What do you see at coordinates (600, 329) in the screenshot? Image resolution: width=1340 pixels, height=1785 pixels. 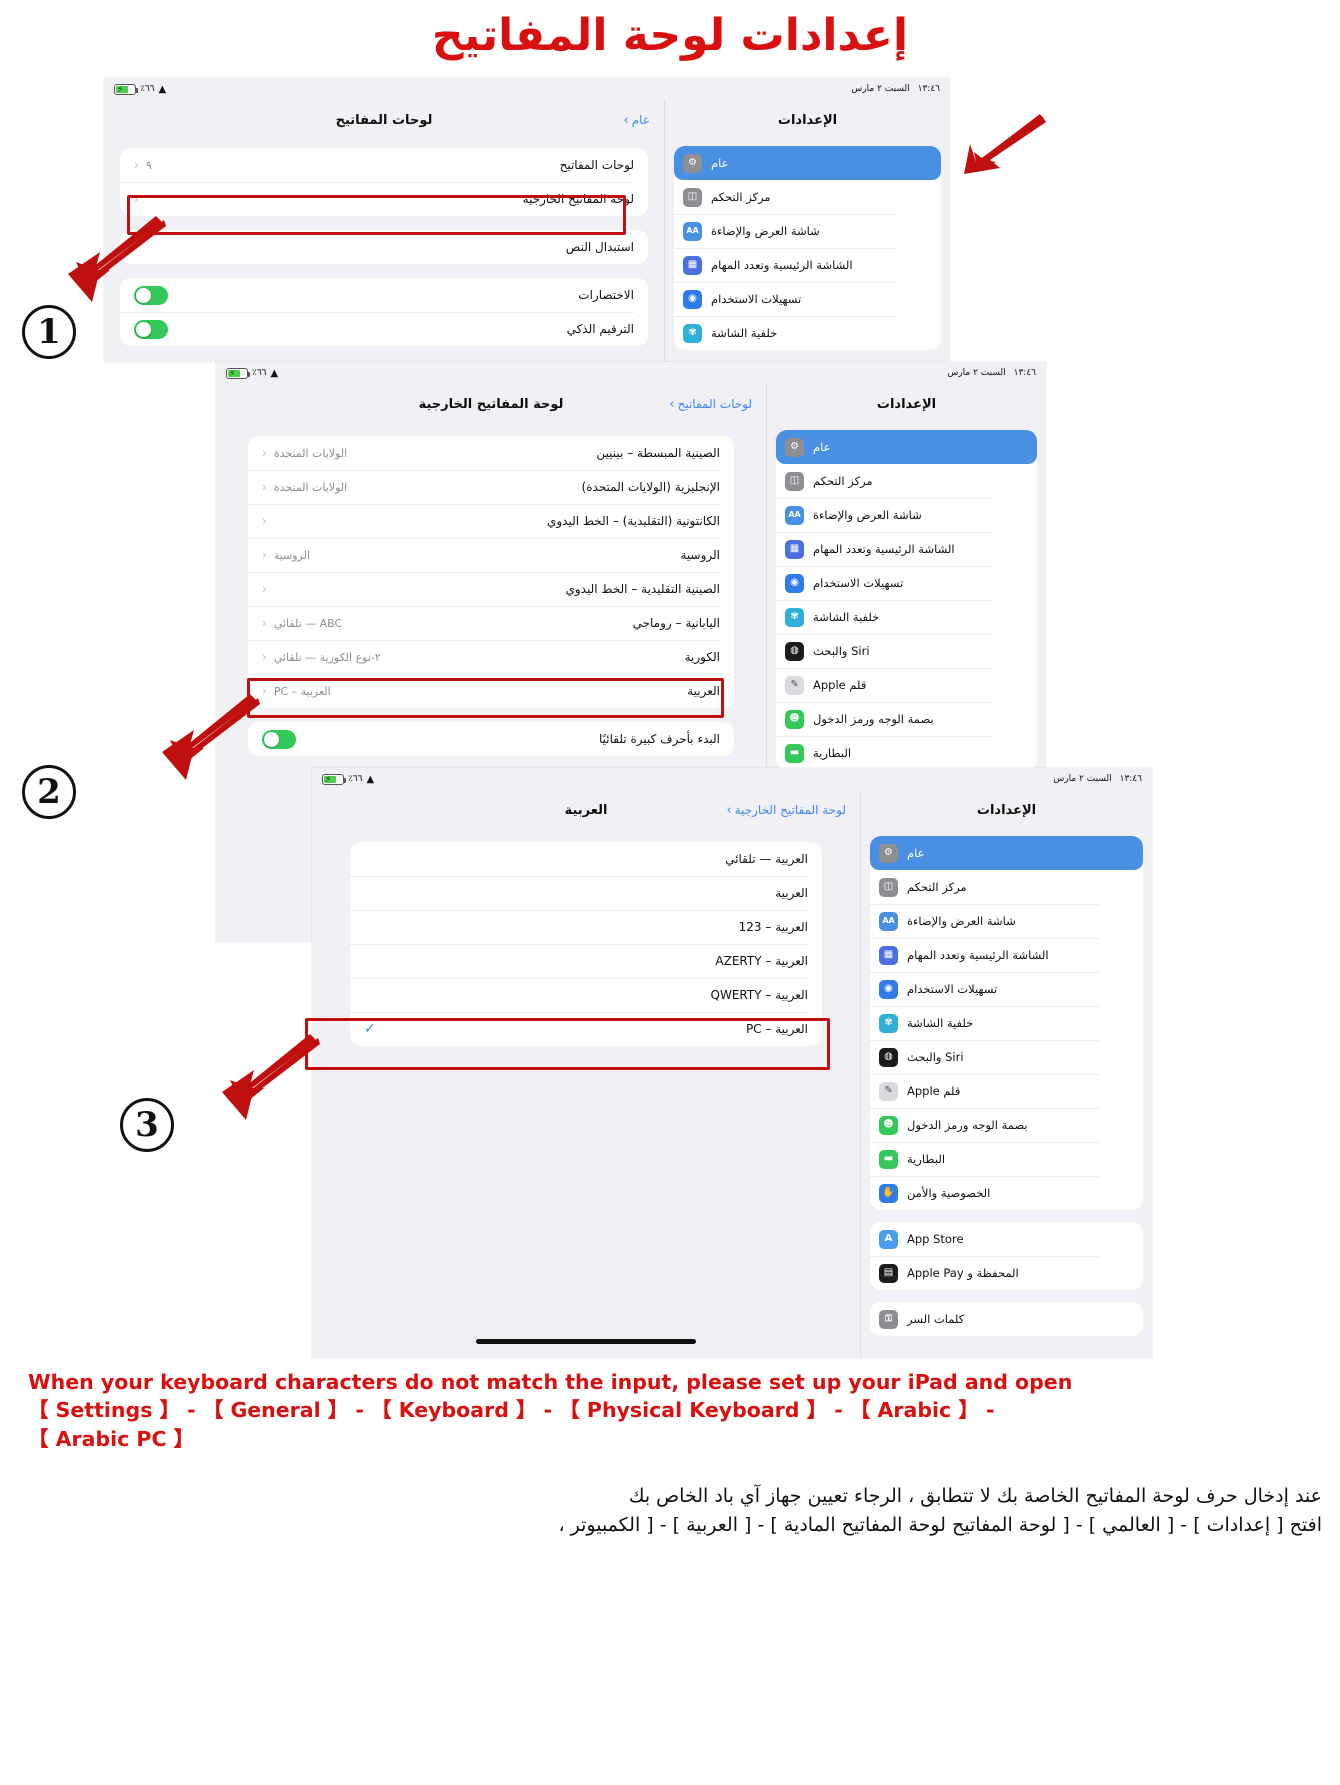 I see `row-label: الترقيم الذكي` at bounding box center [600, 329].